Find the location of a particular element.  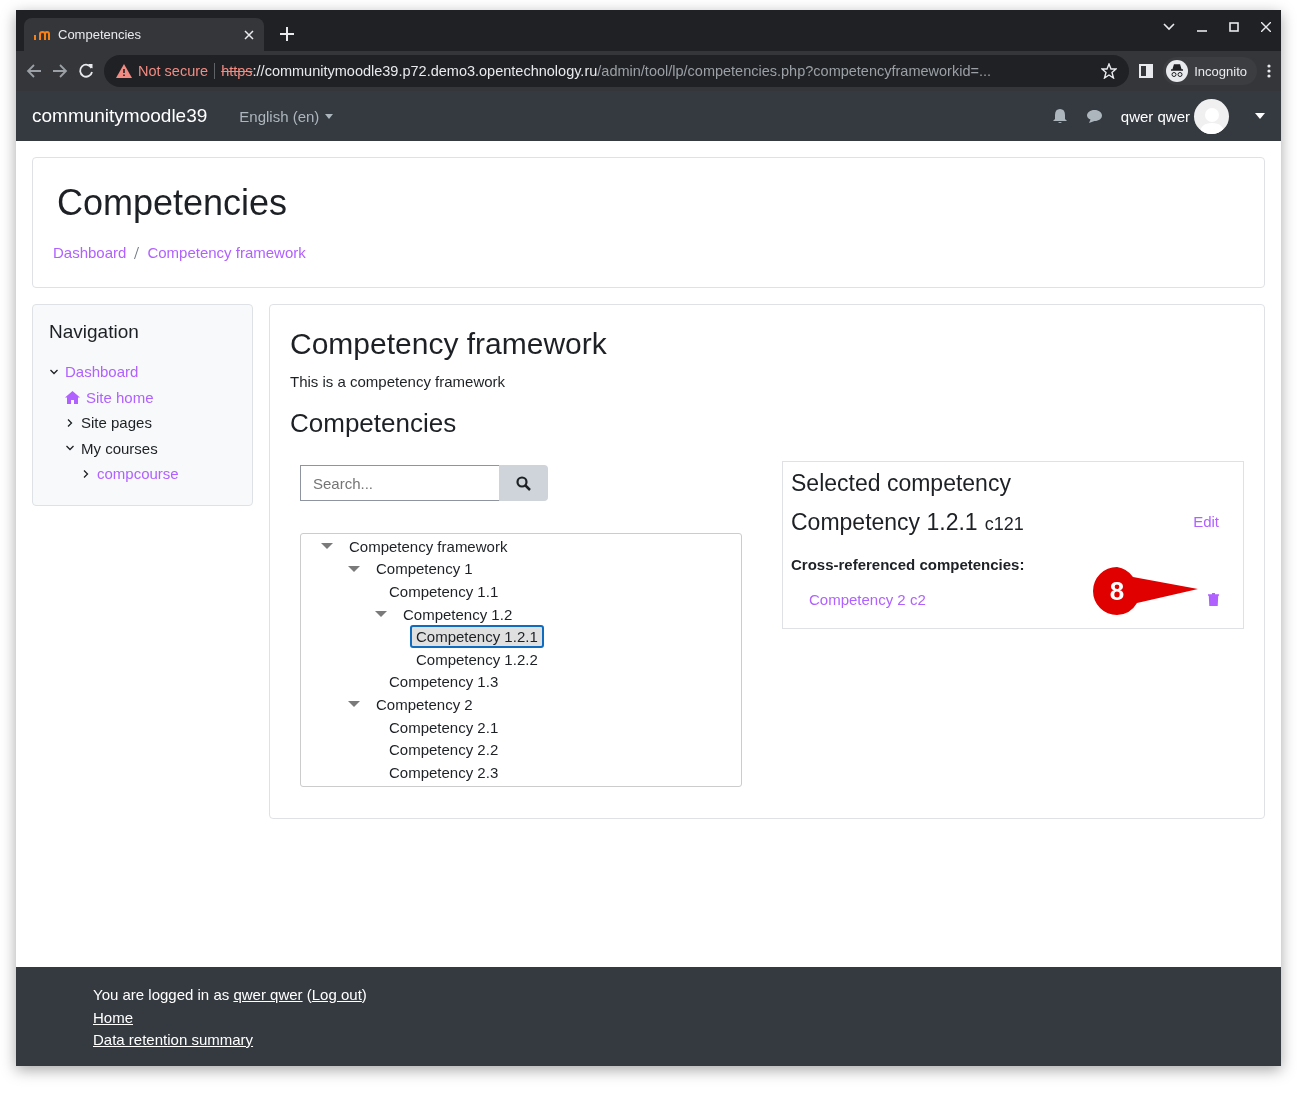

tree-item: Competency 1.2.1 is located at coordinates (477, 637).